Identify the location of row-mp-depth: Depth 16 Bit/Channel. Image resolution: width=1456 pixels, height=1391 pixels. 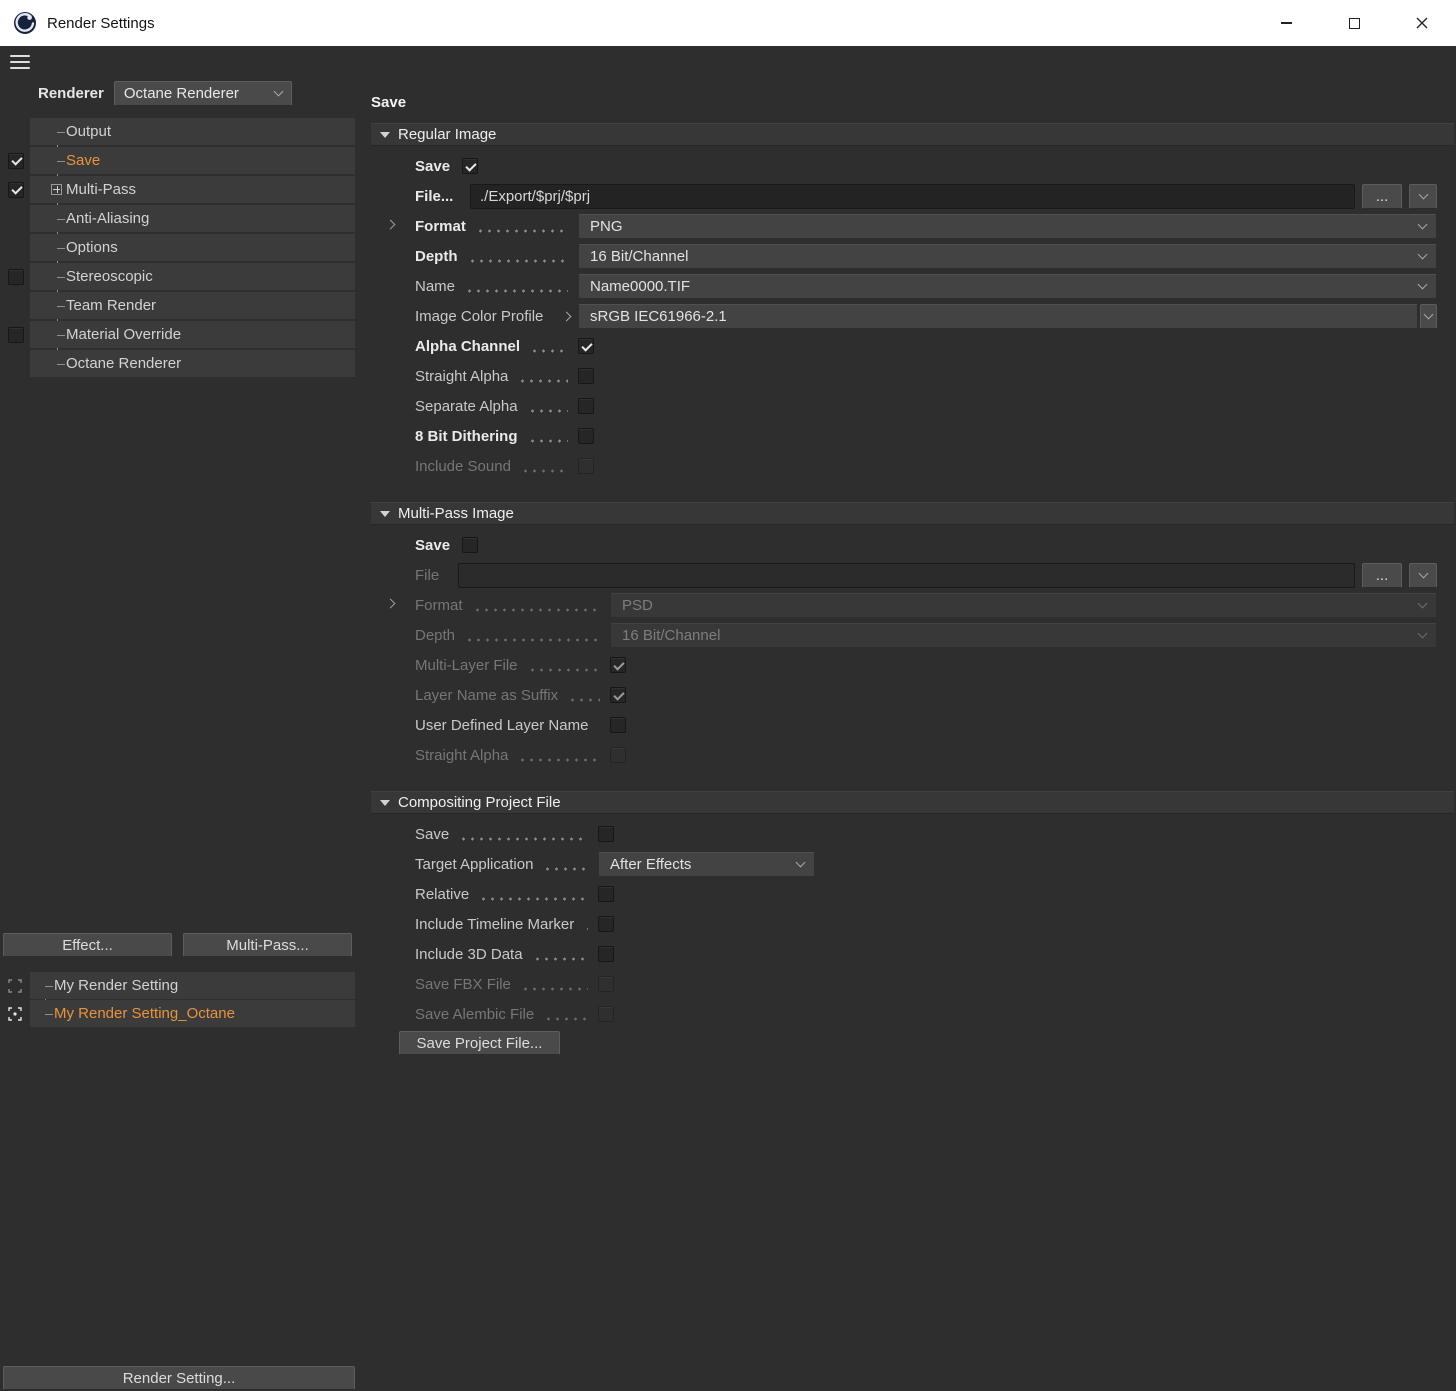
(904, 635).